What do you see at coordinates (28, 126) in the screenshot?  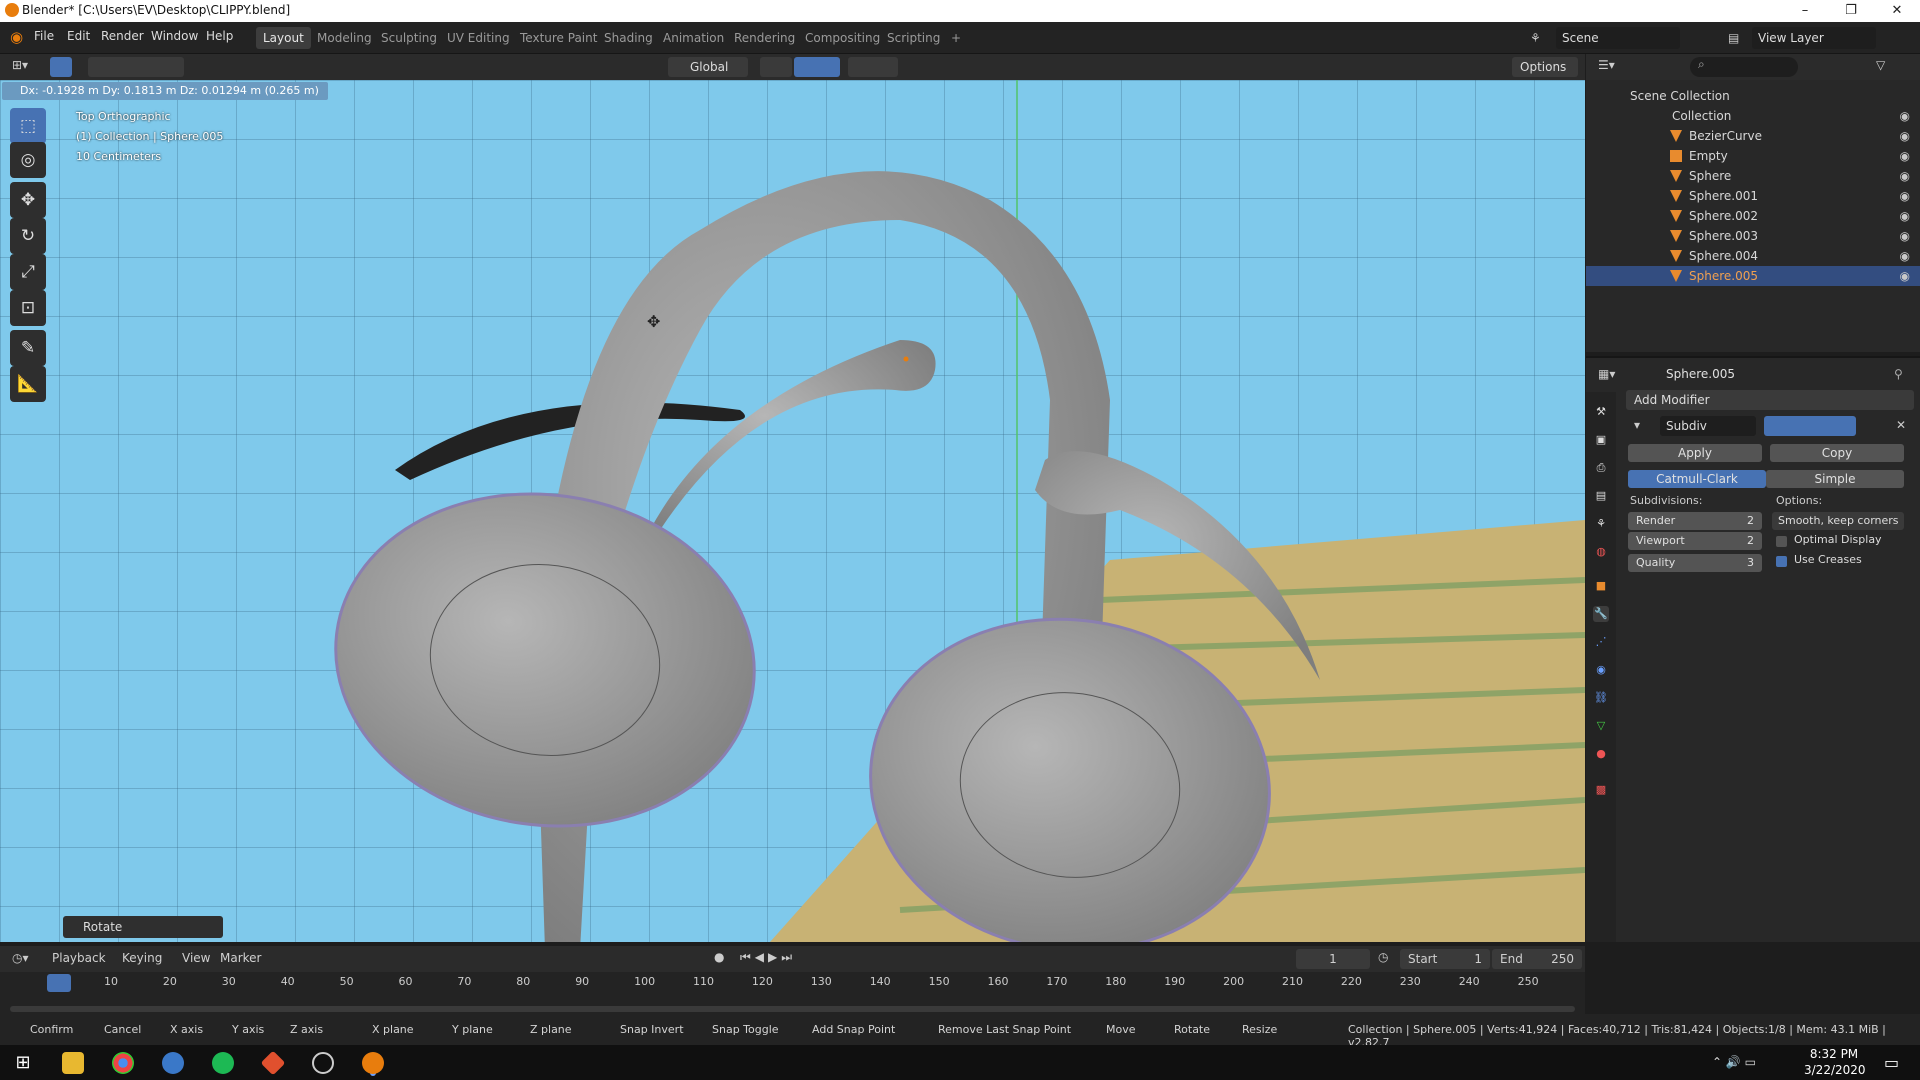 I see `select-tool-icon: ⬚` at bounding box center [28, 126].